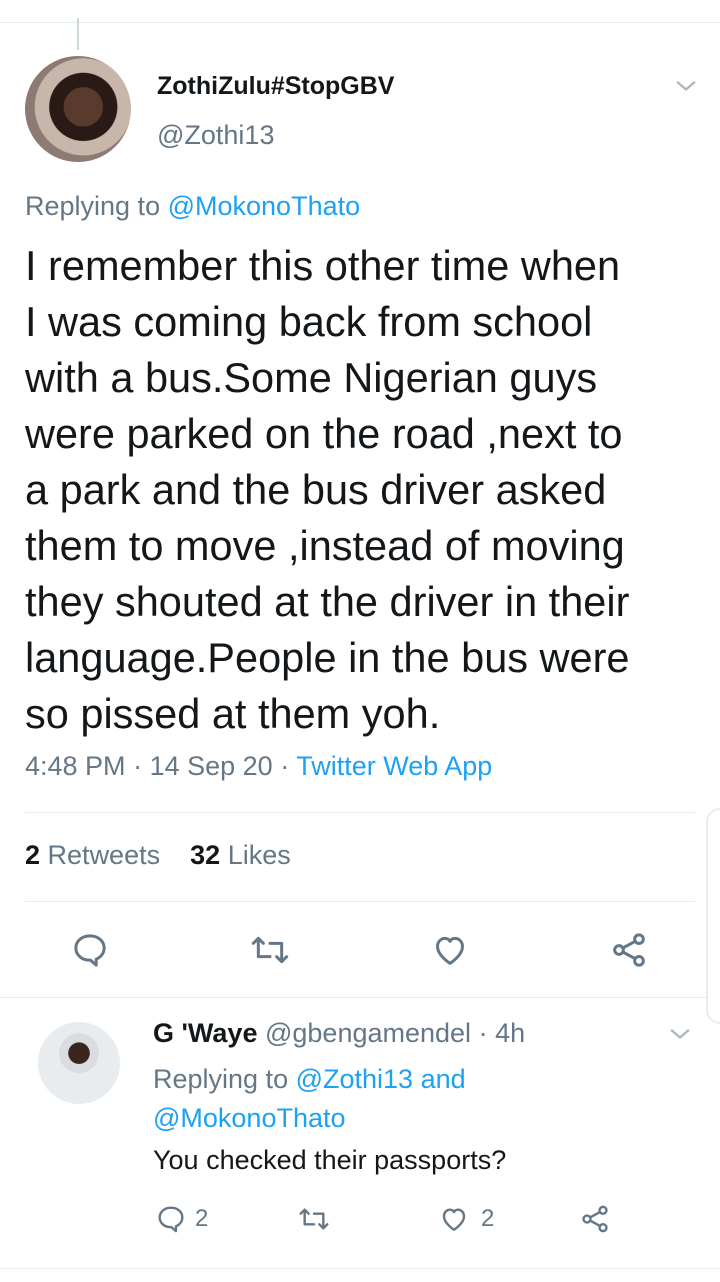 This screenshot has width=720, height=1282. I want to click on reply-divider, so click(360, 997).